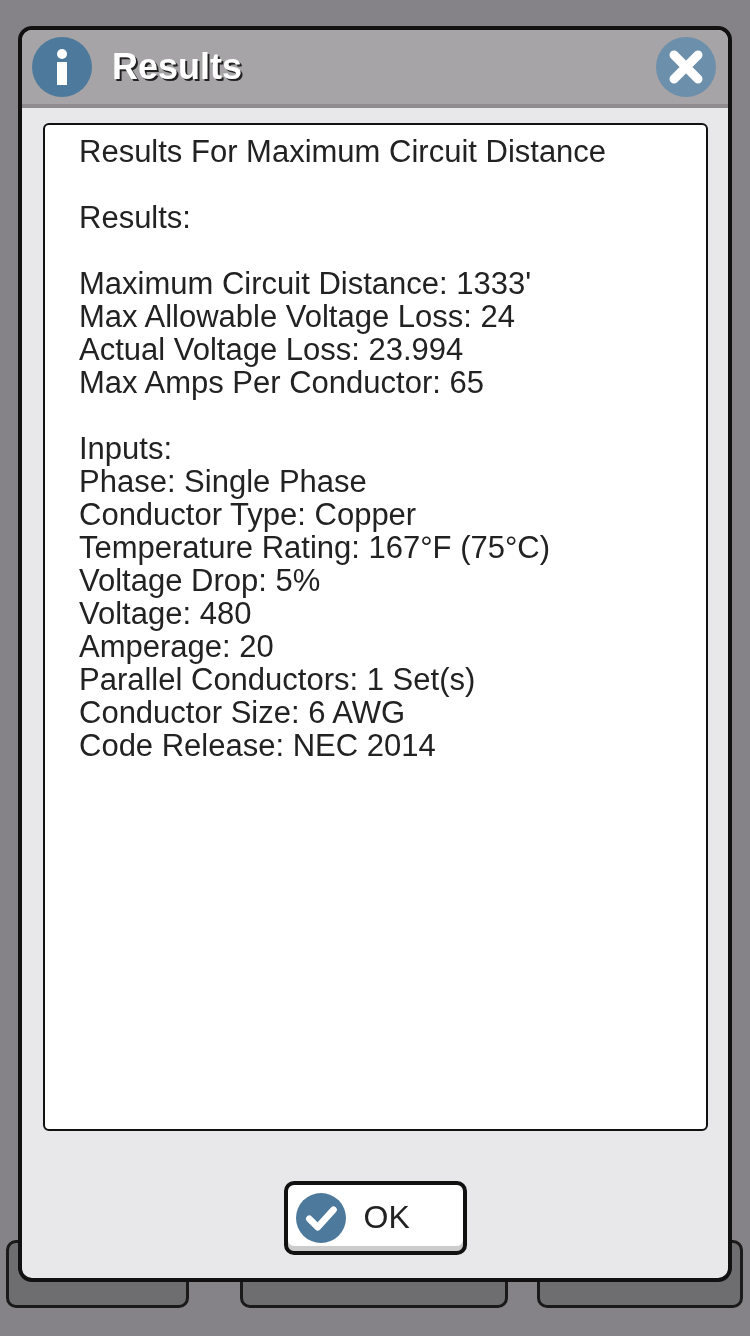 The width and height of the screenshot is (750, 1336). I want to click on result-line: Phase: Single Phase, so click(223, 481).